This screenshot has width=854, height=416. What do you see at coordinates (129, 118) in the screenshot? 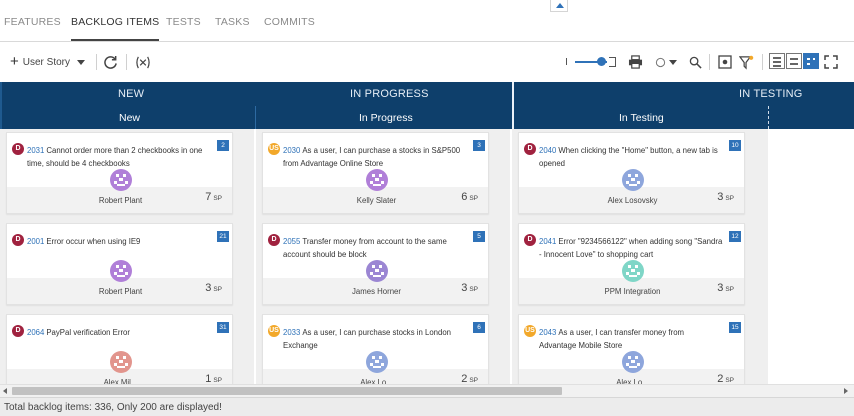
I see `column-header-new: New` at bounding box center [129, 118].